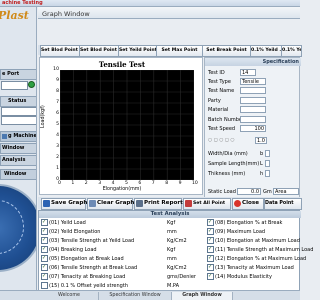 The width and height of the screenshot is (320, 300). Describe the element at coordinates (249, 191) in the screenshot. I see `static-load-input: 0.0` at that location.